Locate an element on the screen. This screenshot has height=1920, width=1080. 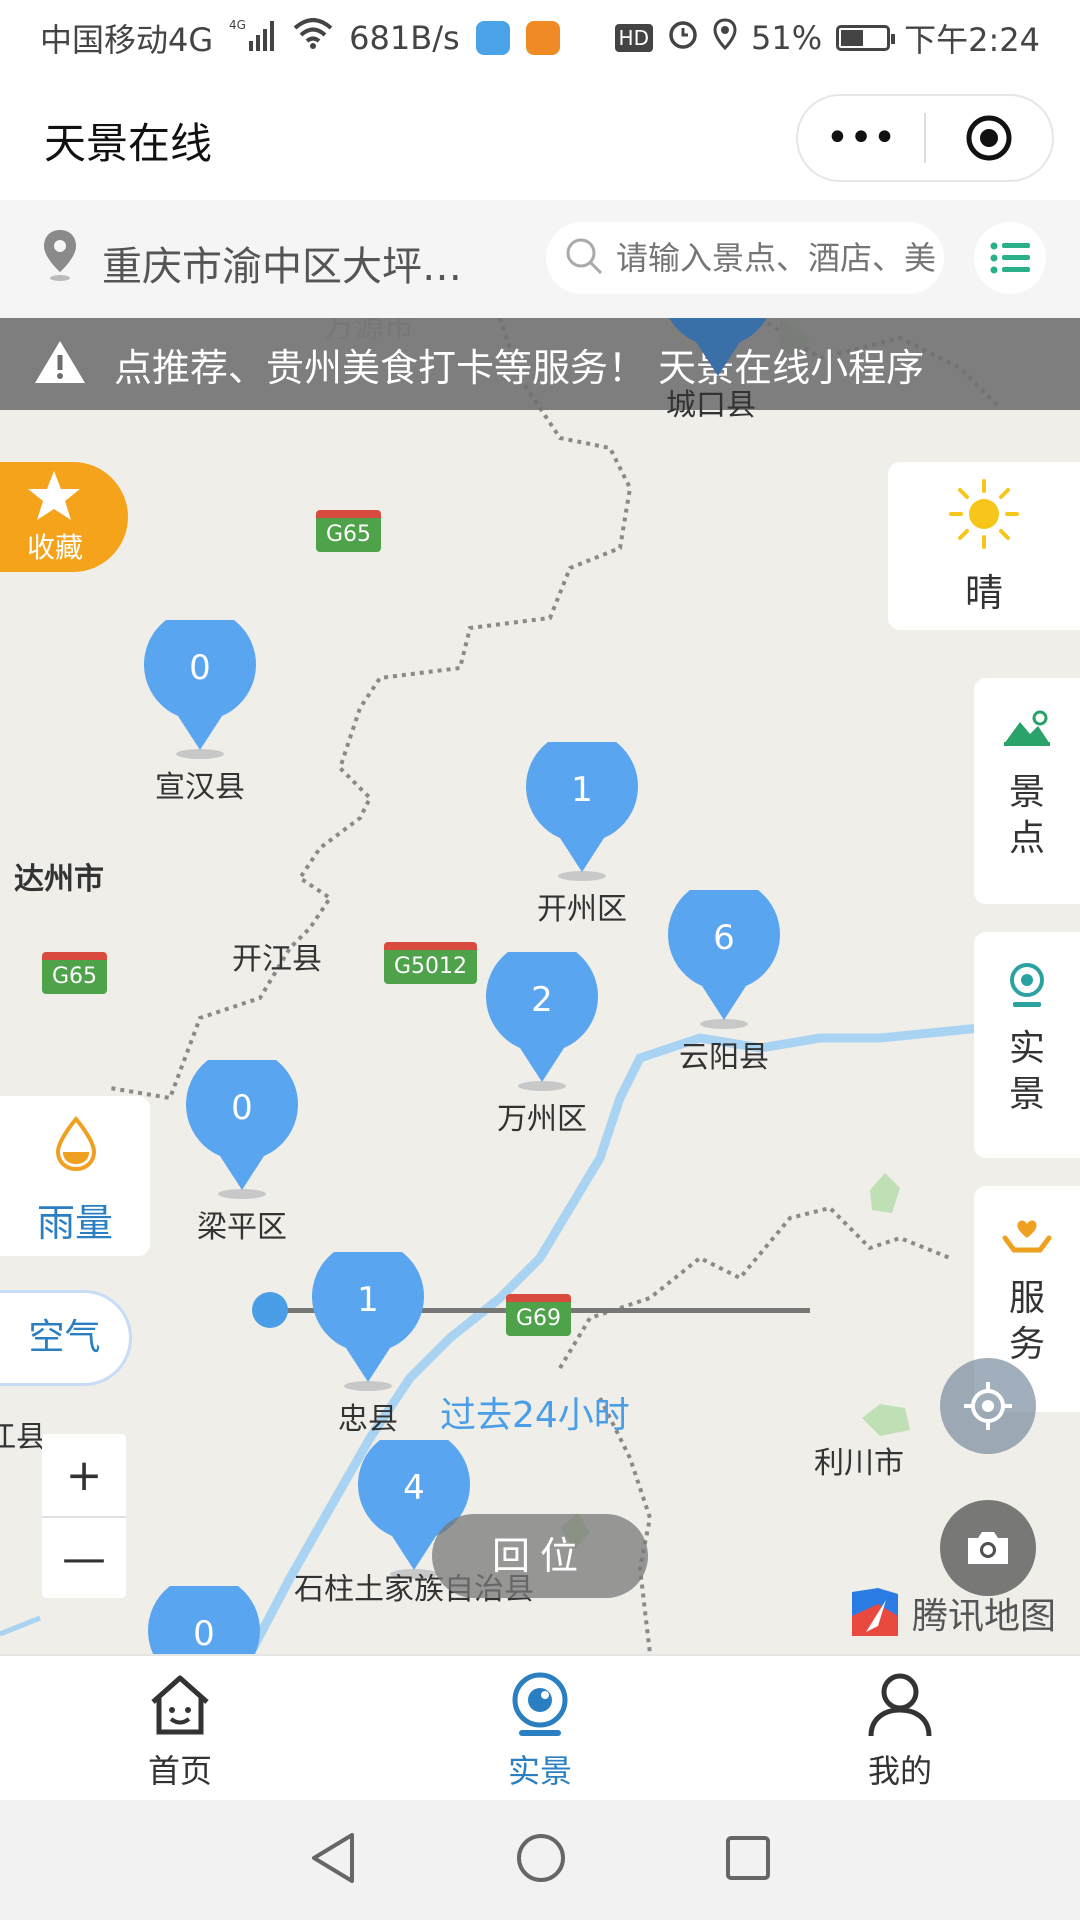
user-icon is located at coordinates (900, 1705).